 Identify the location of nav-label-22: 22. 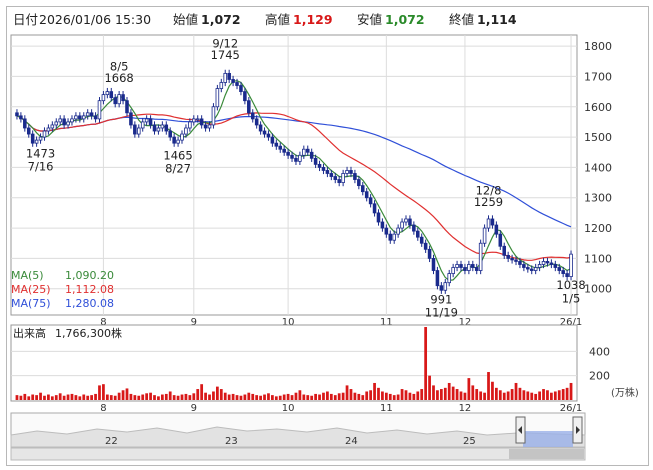
(111, 441).